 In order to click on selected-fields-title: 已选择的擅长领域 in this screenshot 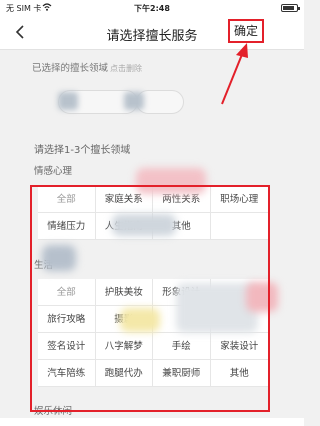, I will do `click(70, 68)`.